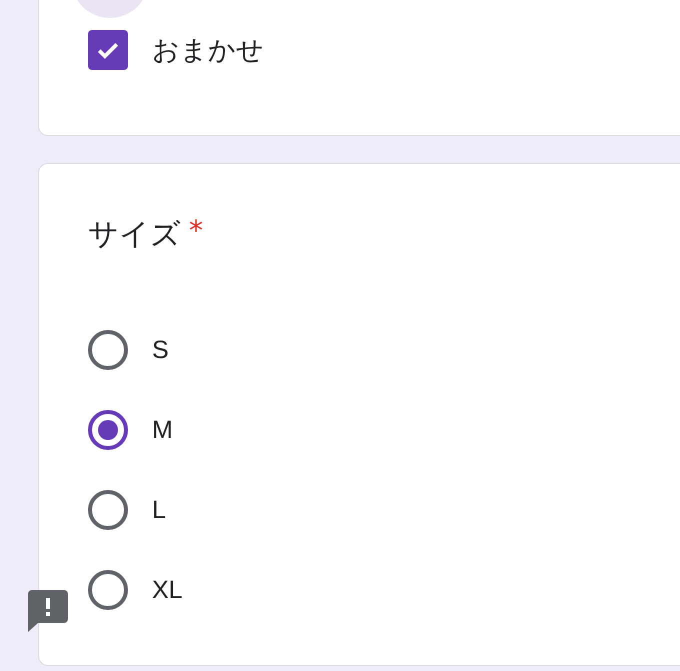 The height and width of the screenshot is (671, 680). I want to click on option-label: L, so click(159, 510).